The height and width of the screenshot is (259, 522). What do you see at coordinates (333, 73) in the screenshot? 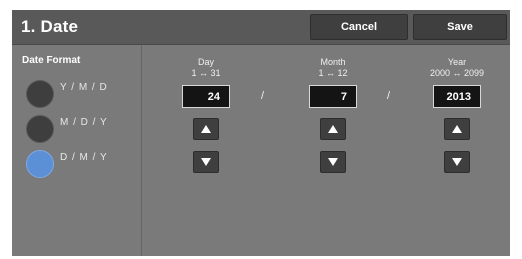
I see `month-range: 1 ↔ 12` at bounding box center [333, 73].